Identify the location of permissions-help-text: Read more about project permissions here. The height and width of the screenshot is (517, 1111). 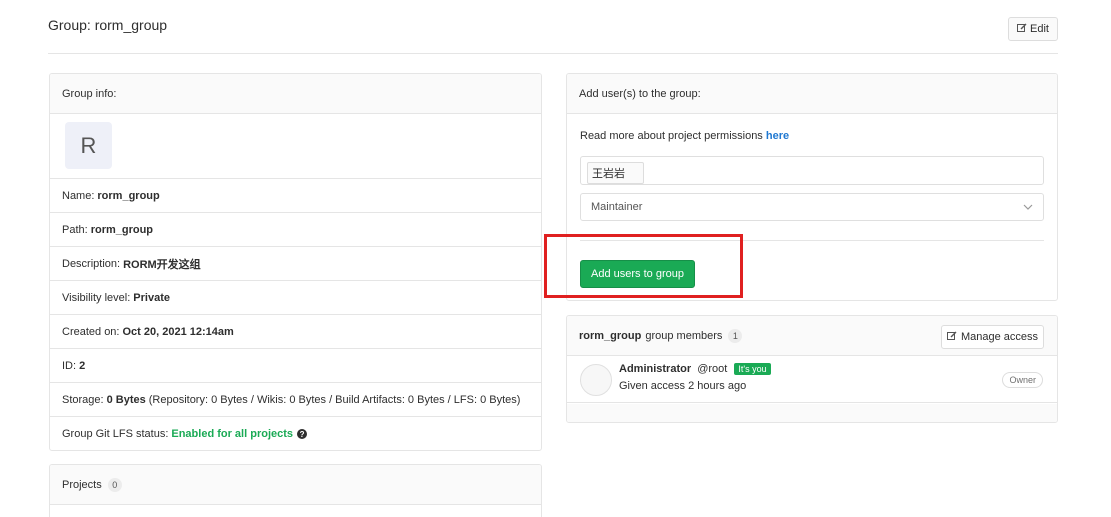
(684, 136).